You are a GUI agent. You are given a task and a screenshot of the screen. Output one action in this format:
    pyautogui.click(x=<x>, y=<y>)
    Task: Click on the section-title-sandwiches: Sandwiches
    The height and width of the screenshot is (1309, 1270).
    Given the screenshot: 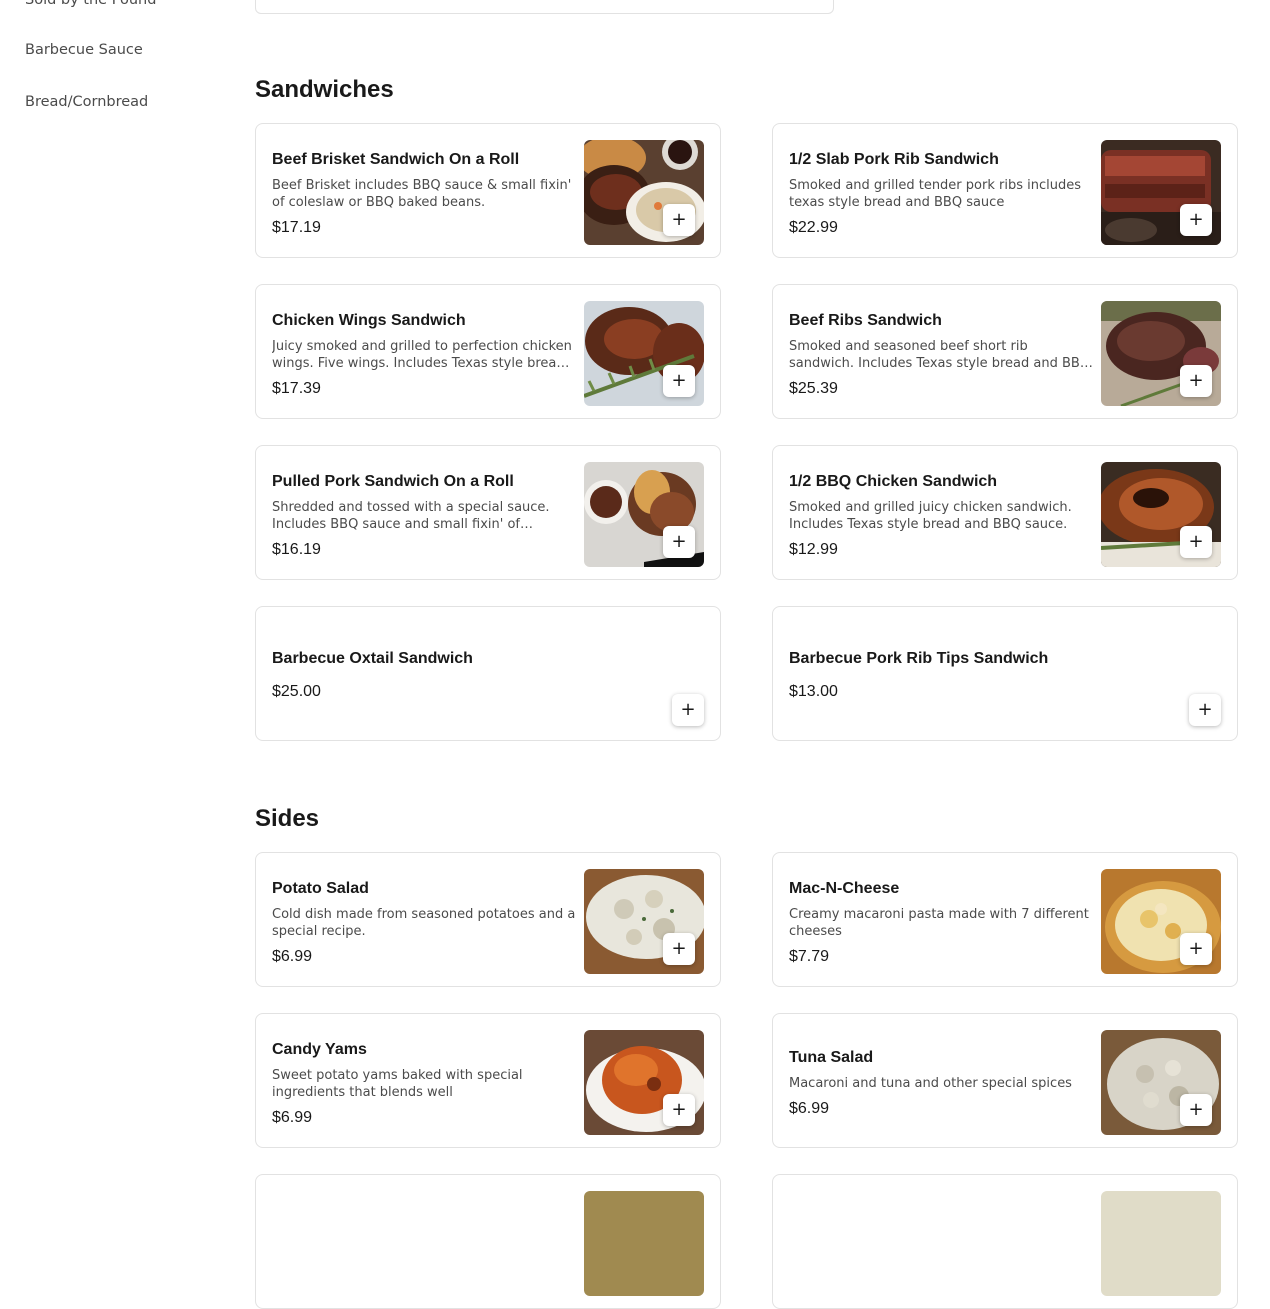 What is the action you would take?
    pyautogui.click(x=324, y=89)
    